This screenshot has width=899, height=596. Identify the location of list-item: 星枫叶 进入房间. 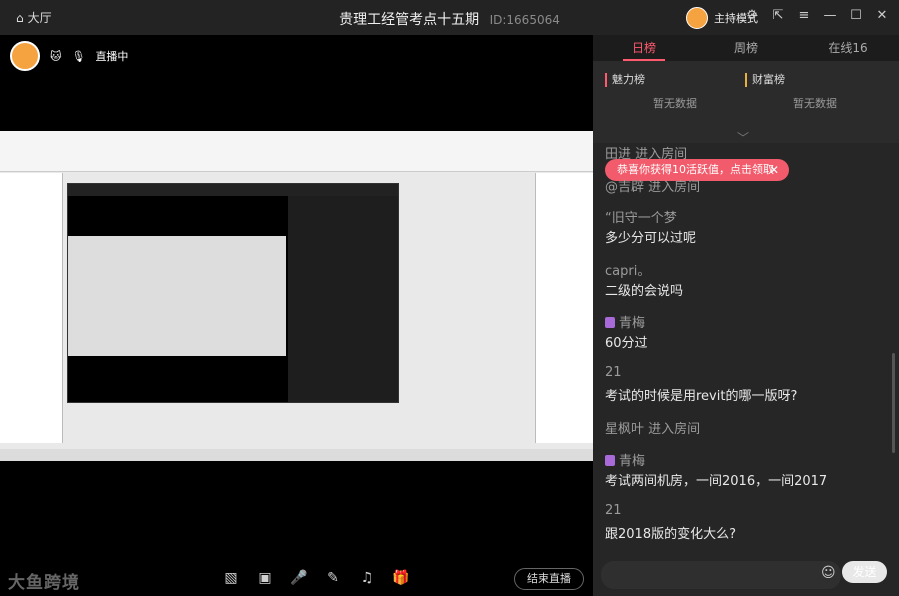
(653, 429).